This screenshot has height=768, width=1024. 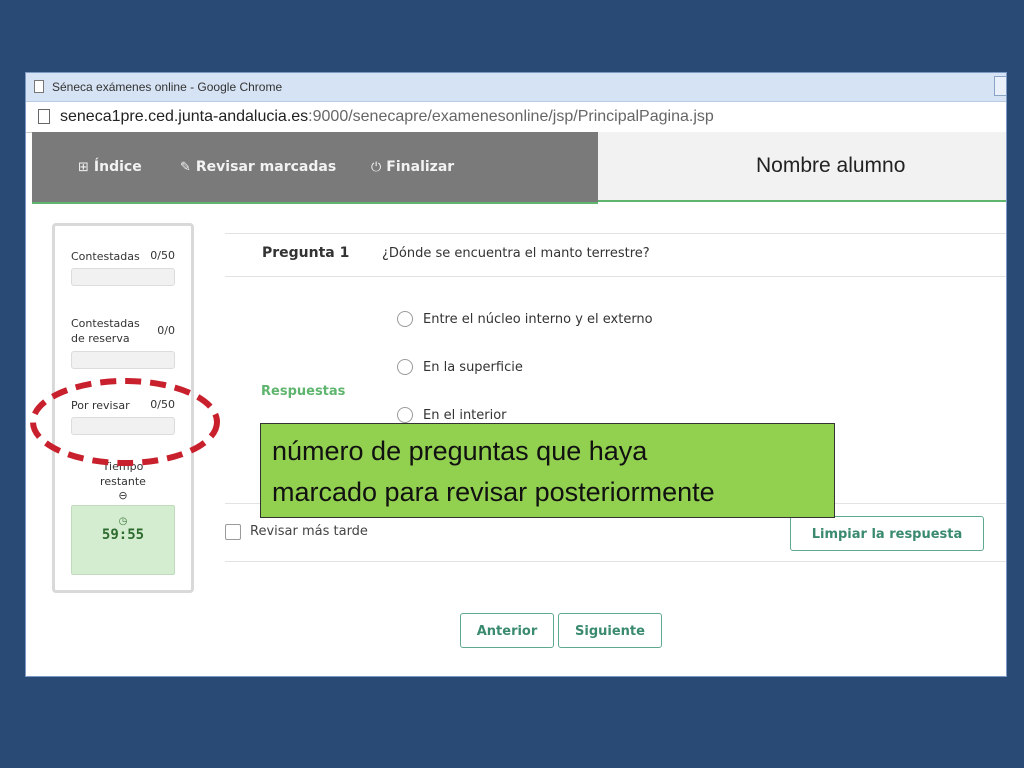 I want to click on window-title: Séneca exámenes online - Google Chrome, so click(x=167, y=87).